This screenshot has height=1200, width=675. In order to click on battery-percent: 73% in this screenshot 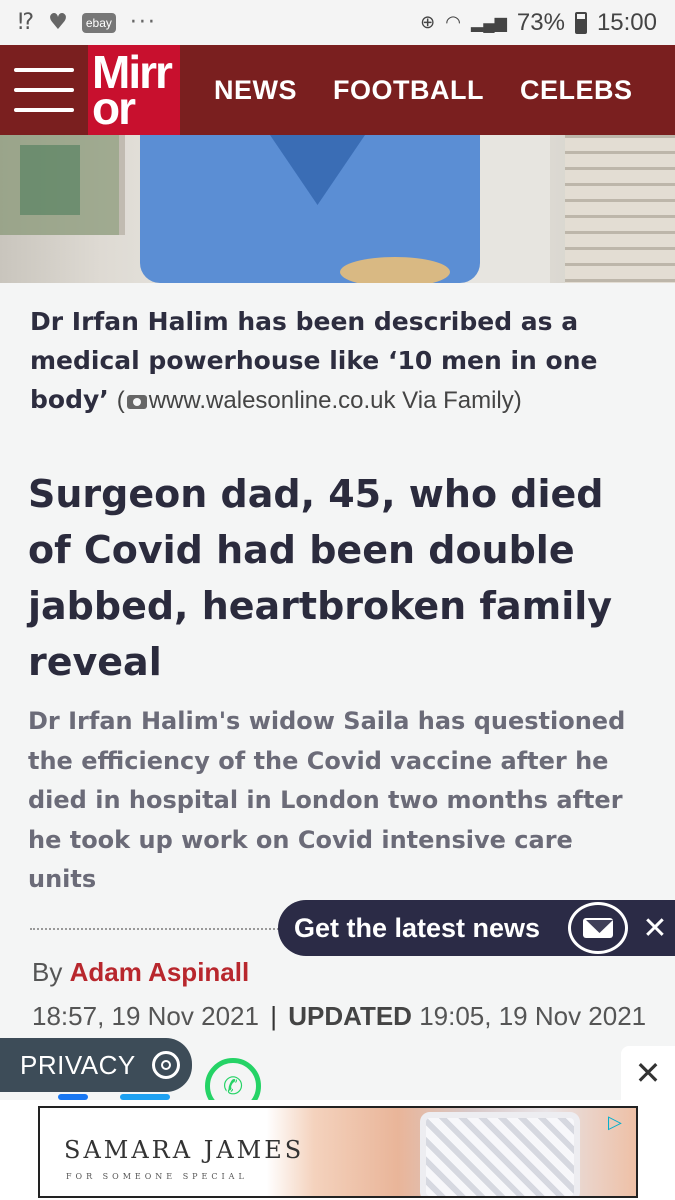, I will do `click(540, 22)`.